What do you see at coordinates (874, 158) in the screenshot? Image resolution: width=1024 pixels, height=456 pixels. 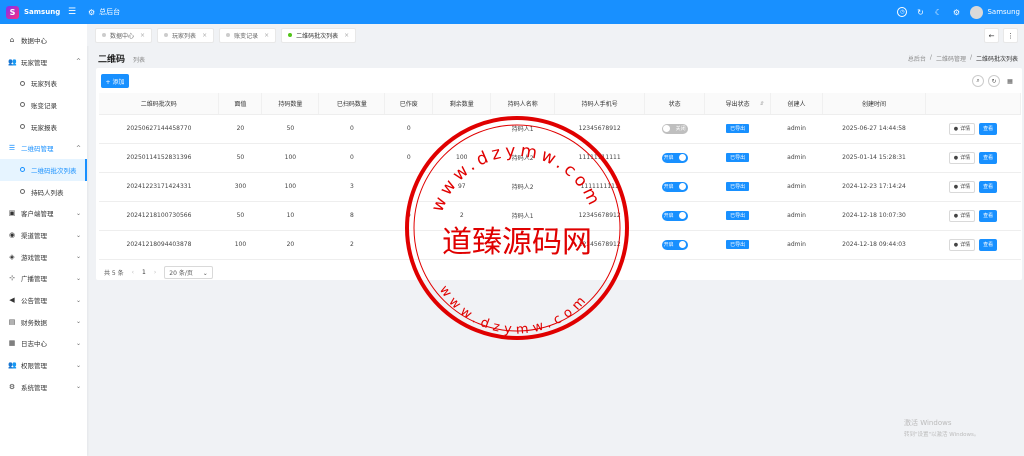 I see `cell-time: 2025-01-14 15:28:31` at bounding box center [874, 158].